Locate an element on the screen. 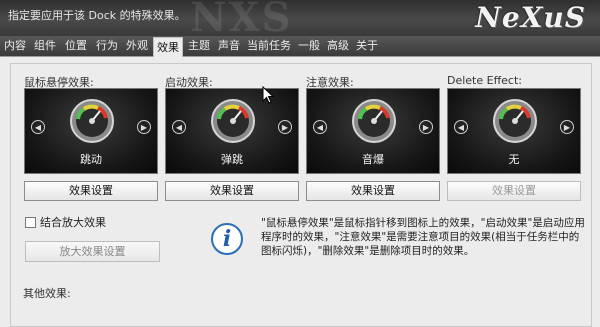 The image size is (600, 327). zoom-effect-checkbox-label: 结合放大效果 is located at coordinates (73, 222).